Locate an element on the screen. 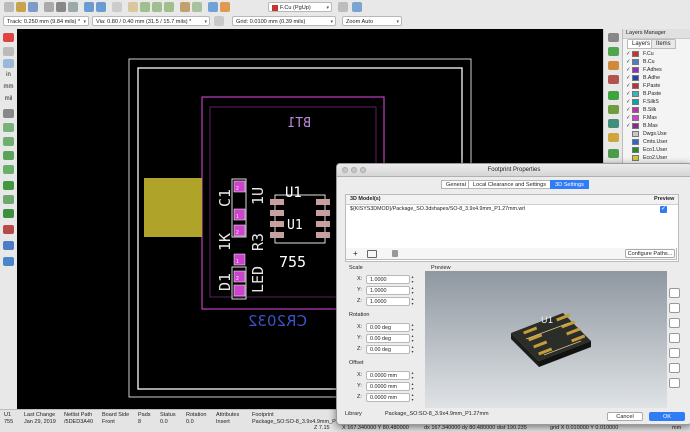  layer-select: F.Cu (PgUp) ▾ is located at coordinates (300, 7).